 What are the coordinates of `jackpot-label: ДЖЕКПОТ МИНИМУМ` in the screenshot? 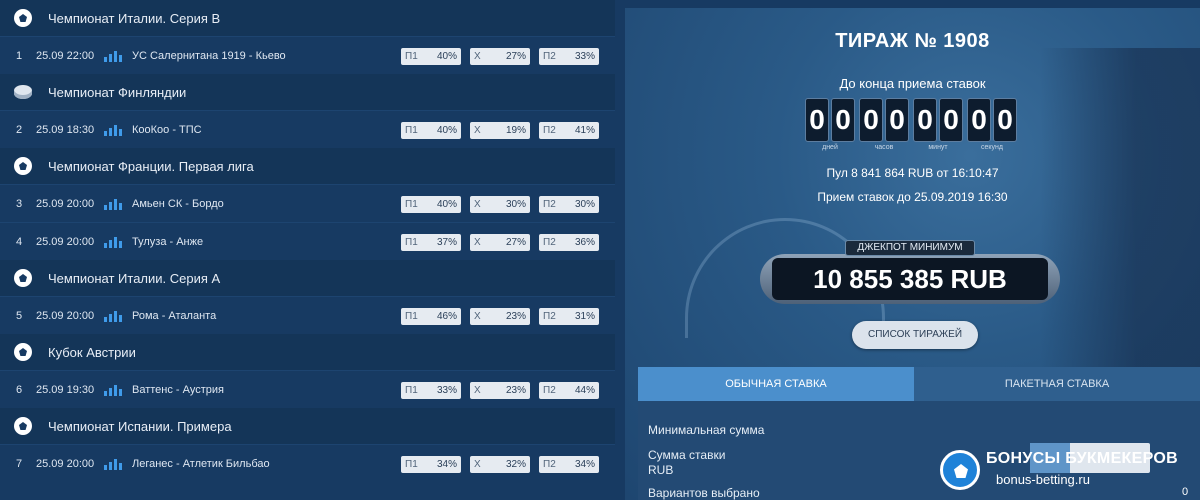 It's located at (910, 248).